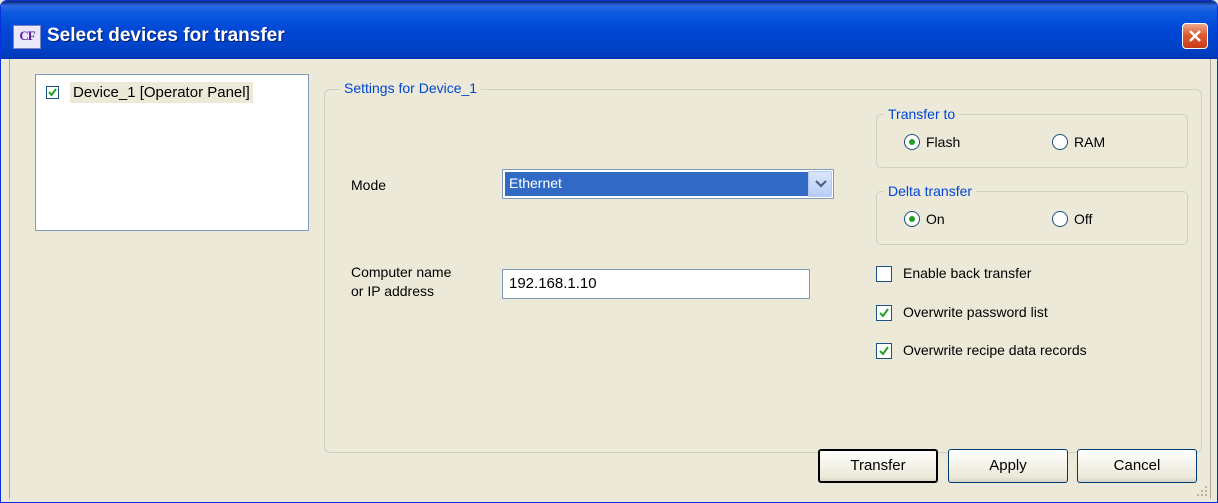  Describe the element at coordinates (878, 466) in the screenshot. I see `transfer-button: Transfer` at that location.